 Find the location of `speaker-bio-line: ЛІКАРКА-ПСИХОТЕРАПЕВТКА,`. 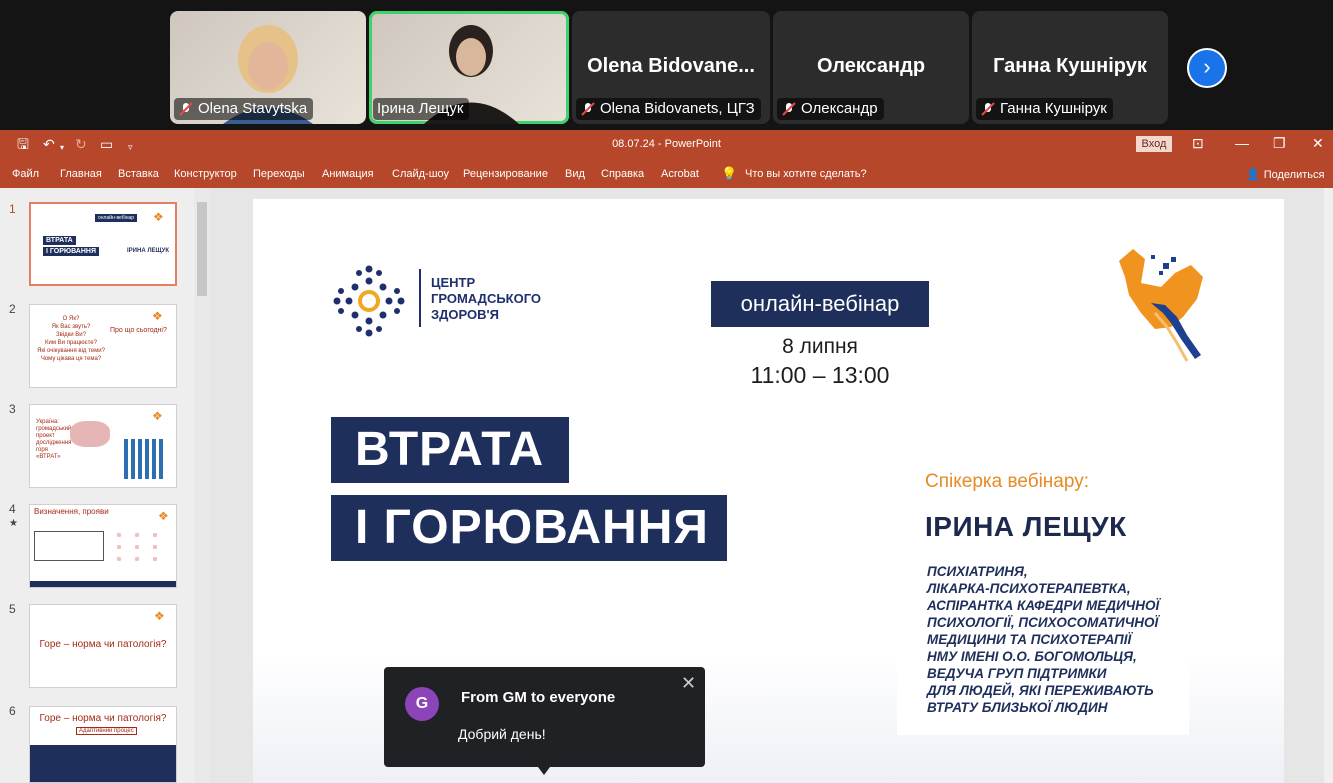

speaker-bio-line: ЛІКАРКА-ПСИХОТЕРАПЕВТКА, is located at coordinates (1029, 588).